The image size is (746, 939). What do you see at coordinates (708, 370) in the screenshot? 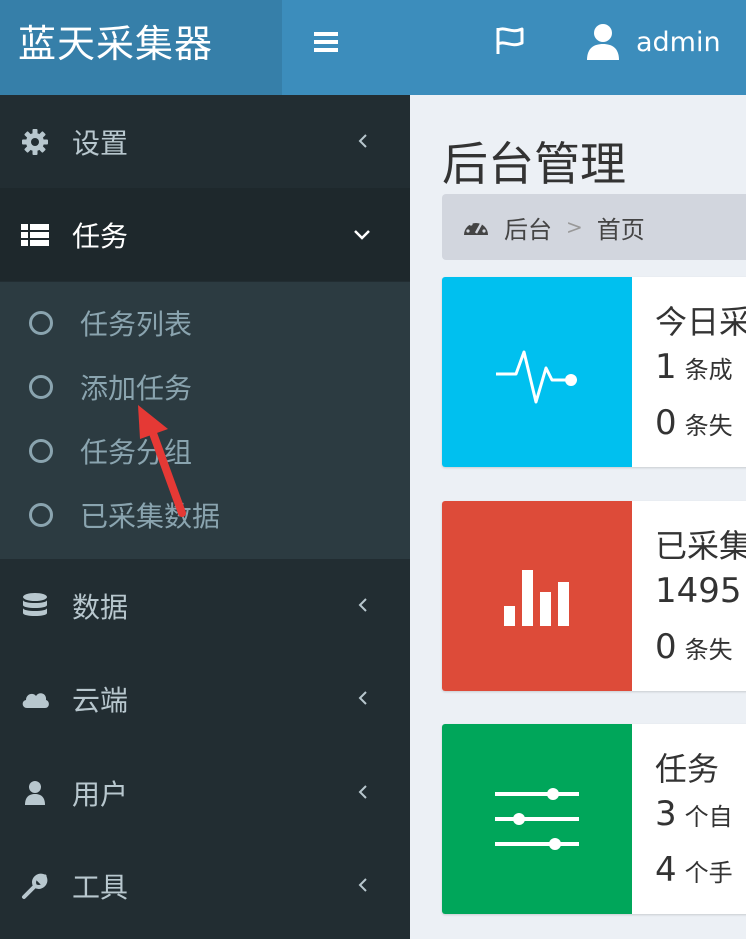
I see `info-box-text: 条成` at bounding box center [708, 370].